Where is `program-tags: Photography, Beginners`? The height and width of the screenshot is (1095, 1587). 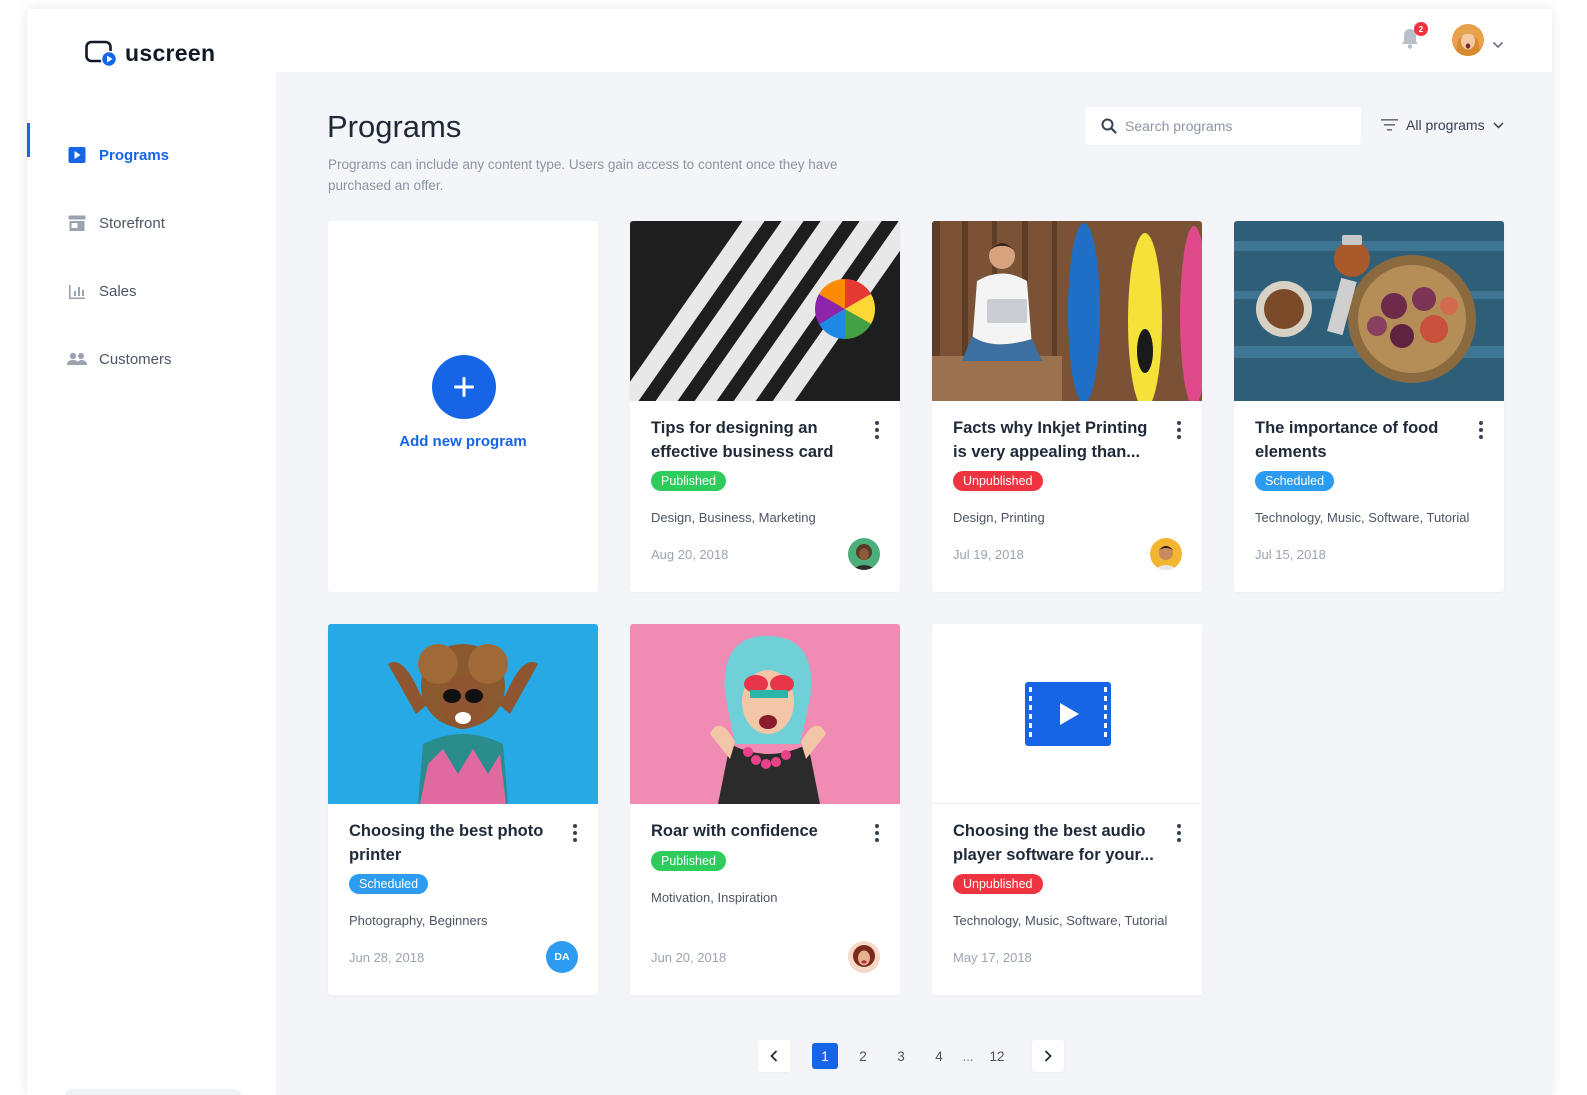
program-tags: Photography, Beginners is located at coordinates (418, 920).